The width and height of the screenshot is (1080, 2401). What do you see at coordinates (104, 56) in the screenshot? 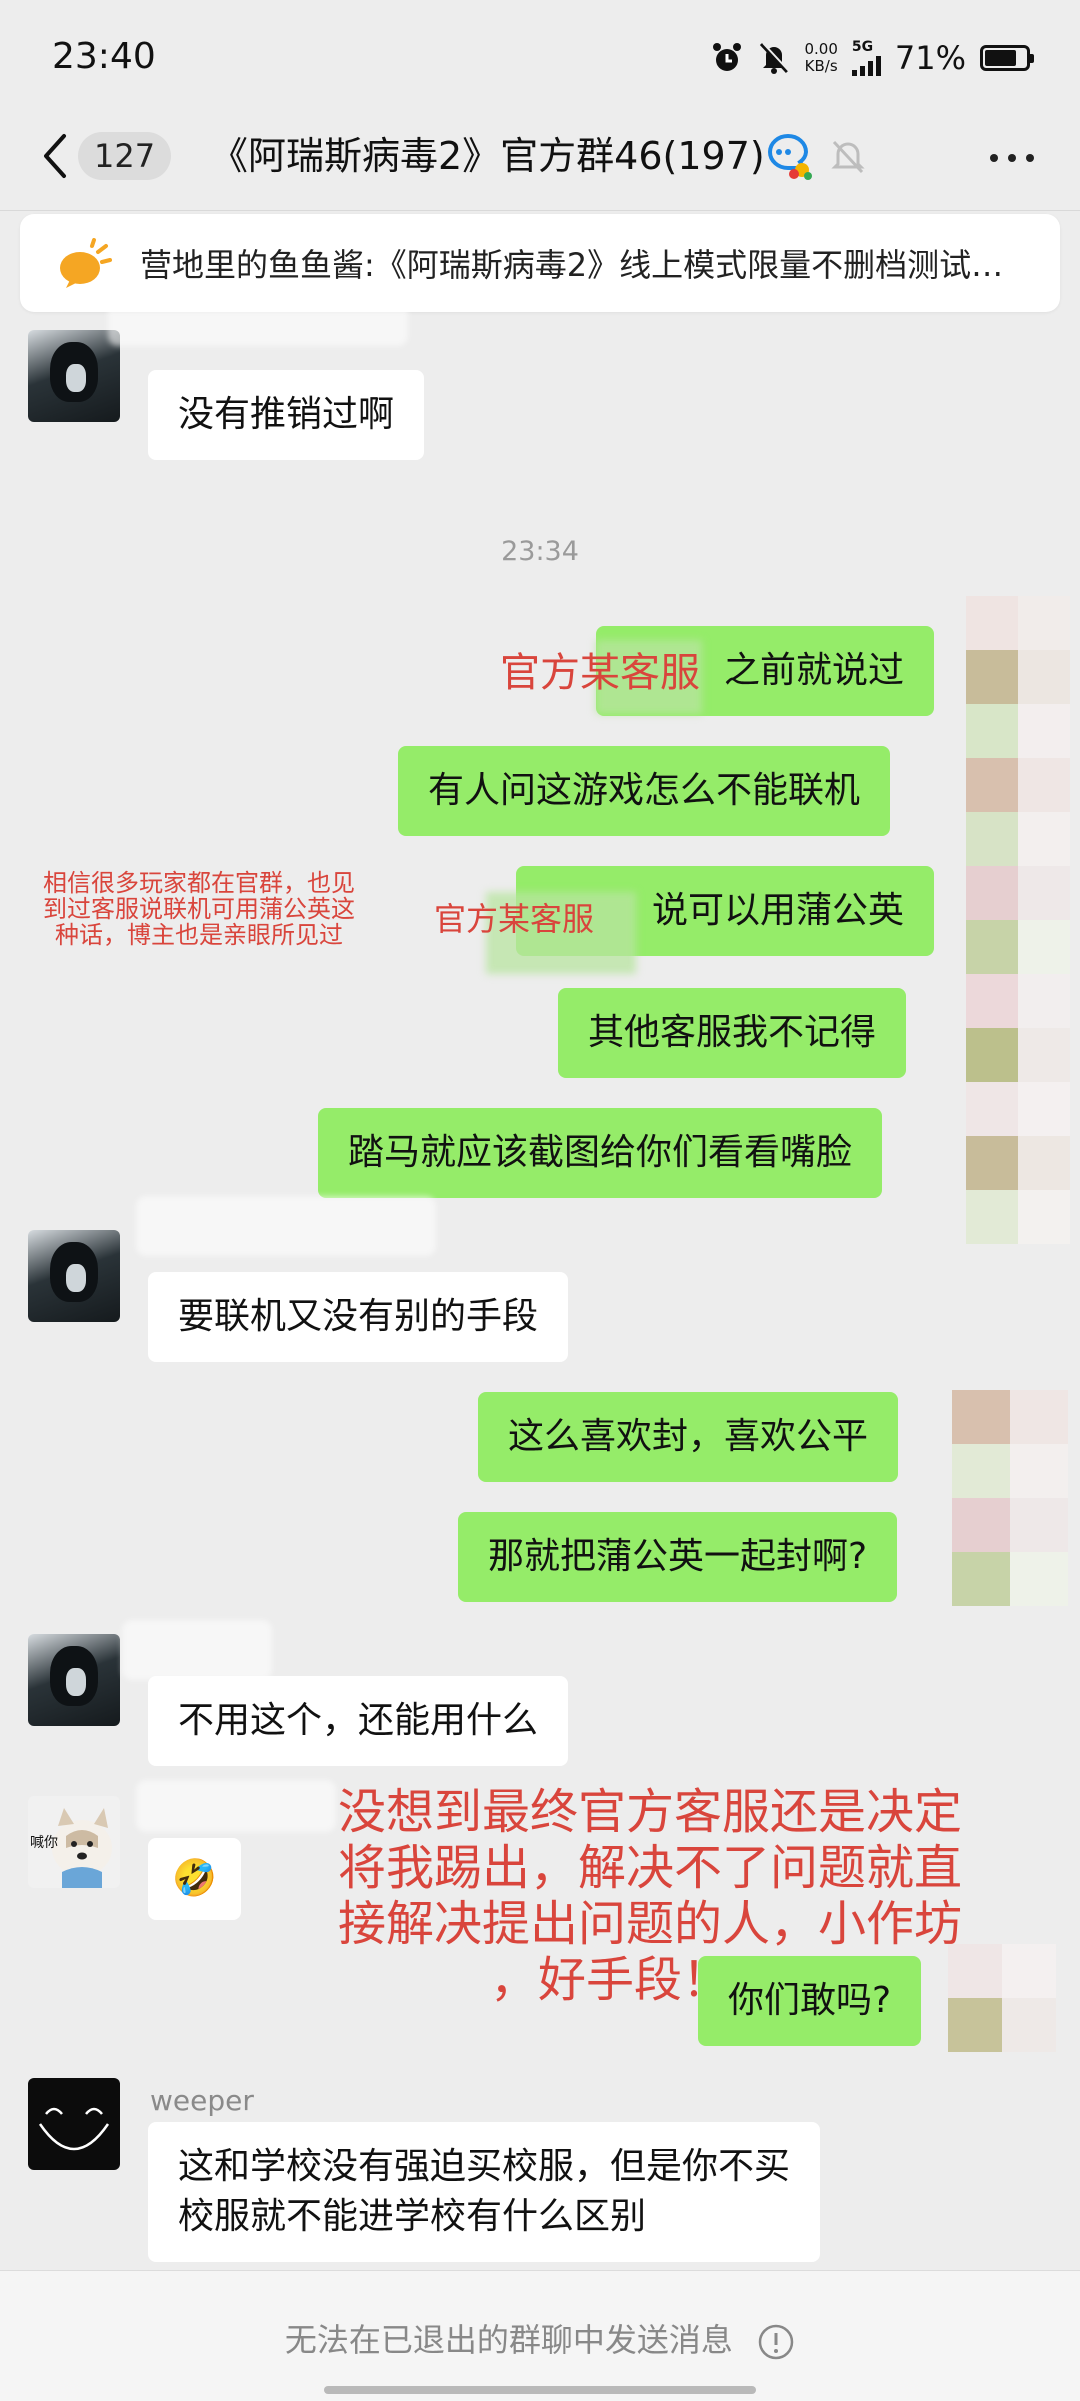
I see `status-time: 23:40` at bounding box center [104, 56].